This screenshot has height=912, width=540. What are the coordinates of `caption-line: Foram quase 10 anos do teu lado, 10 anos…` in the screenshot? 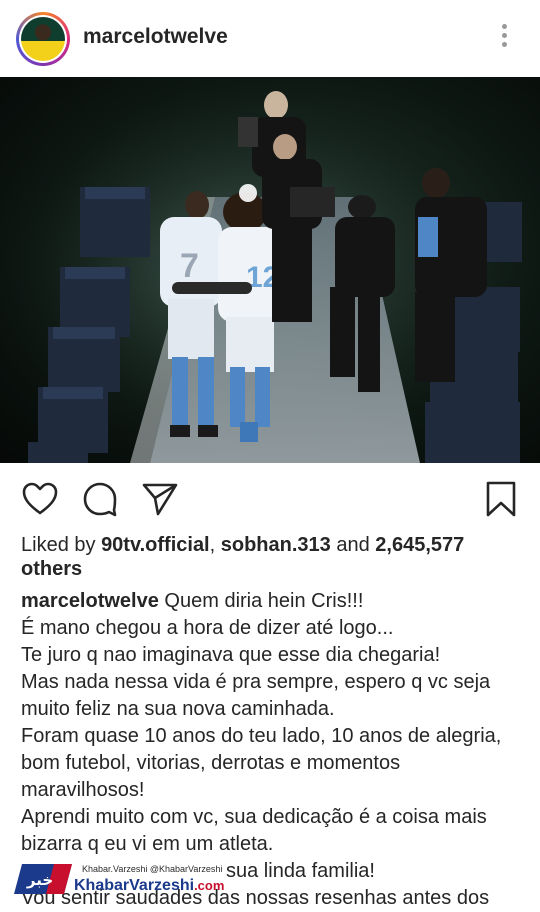 It's located at (261, 736).